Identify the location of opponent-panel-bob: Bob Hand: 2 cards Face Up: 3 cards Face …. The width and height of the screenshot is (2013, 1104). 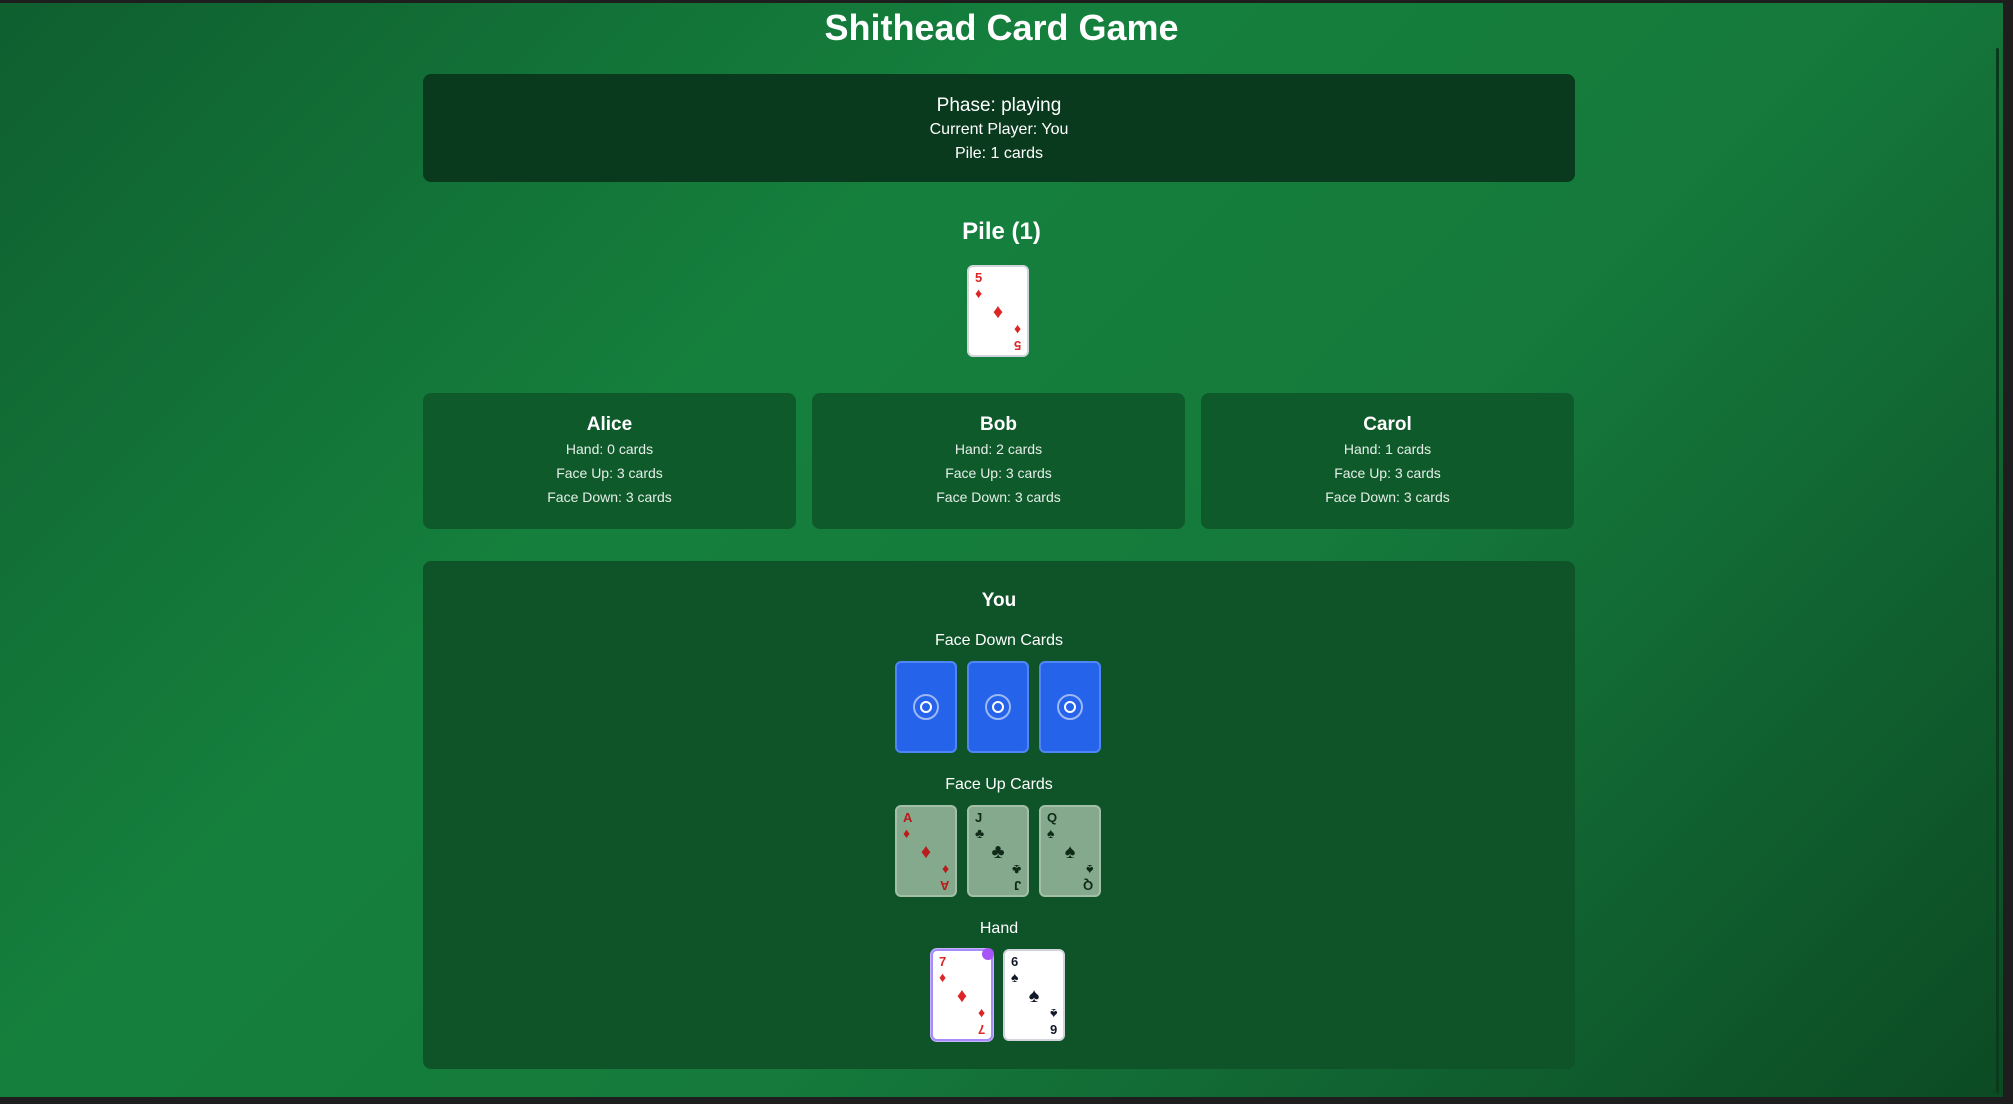
(998, 461).